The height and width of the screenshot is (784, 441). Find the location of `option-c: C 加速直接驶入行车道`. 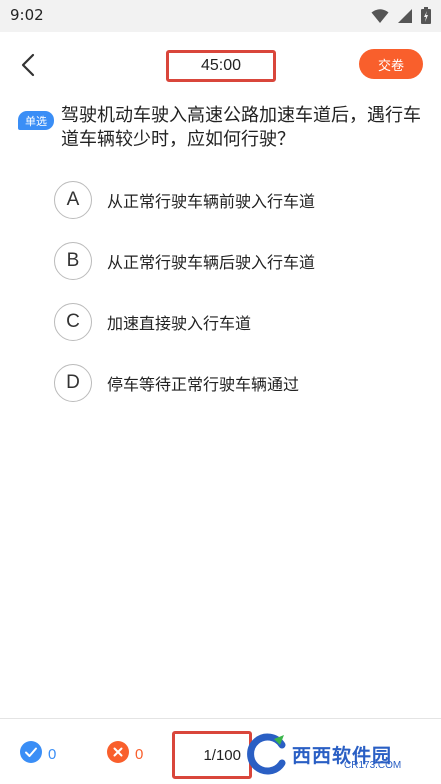

option-c: C 加速直接驶入行车道 is located at coordinates (240, 322).